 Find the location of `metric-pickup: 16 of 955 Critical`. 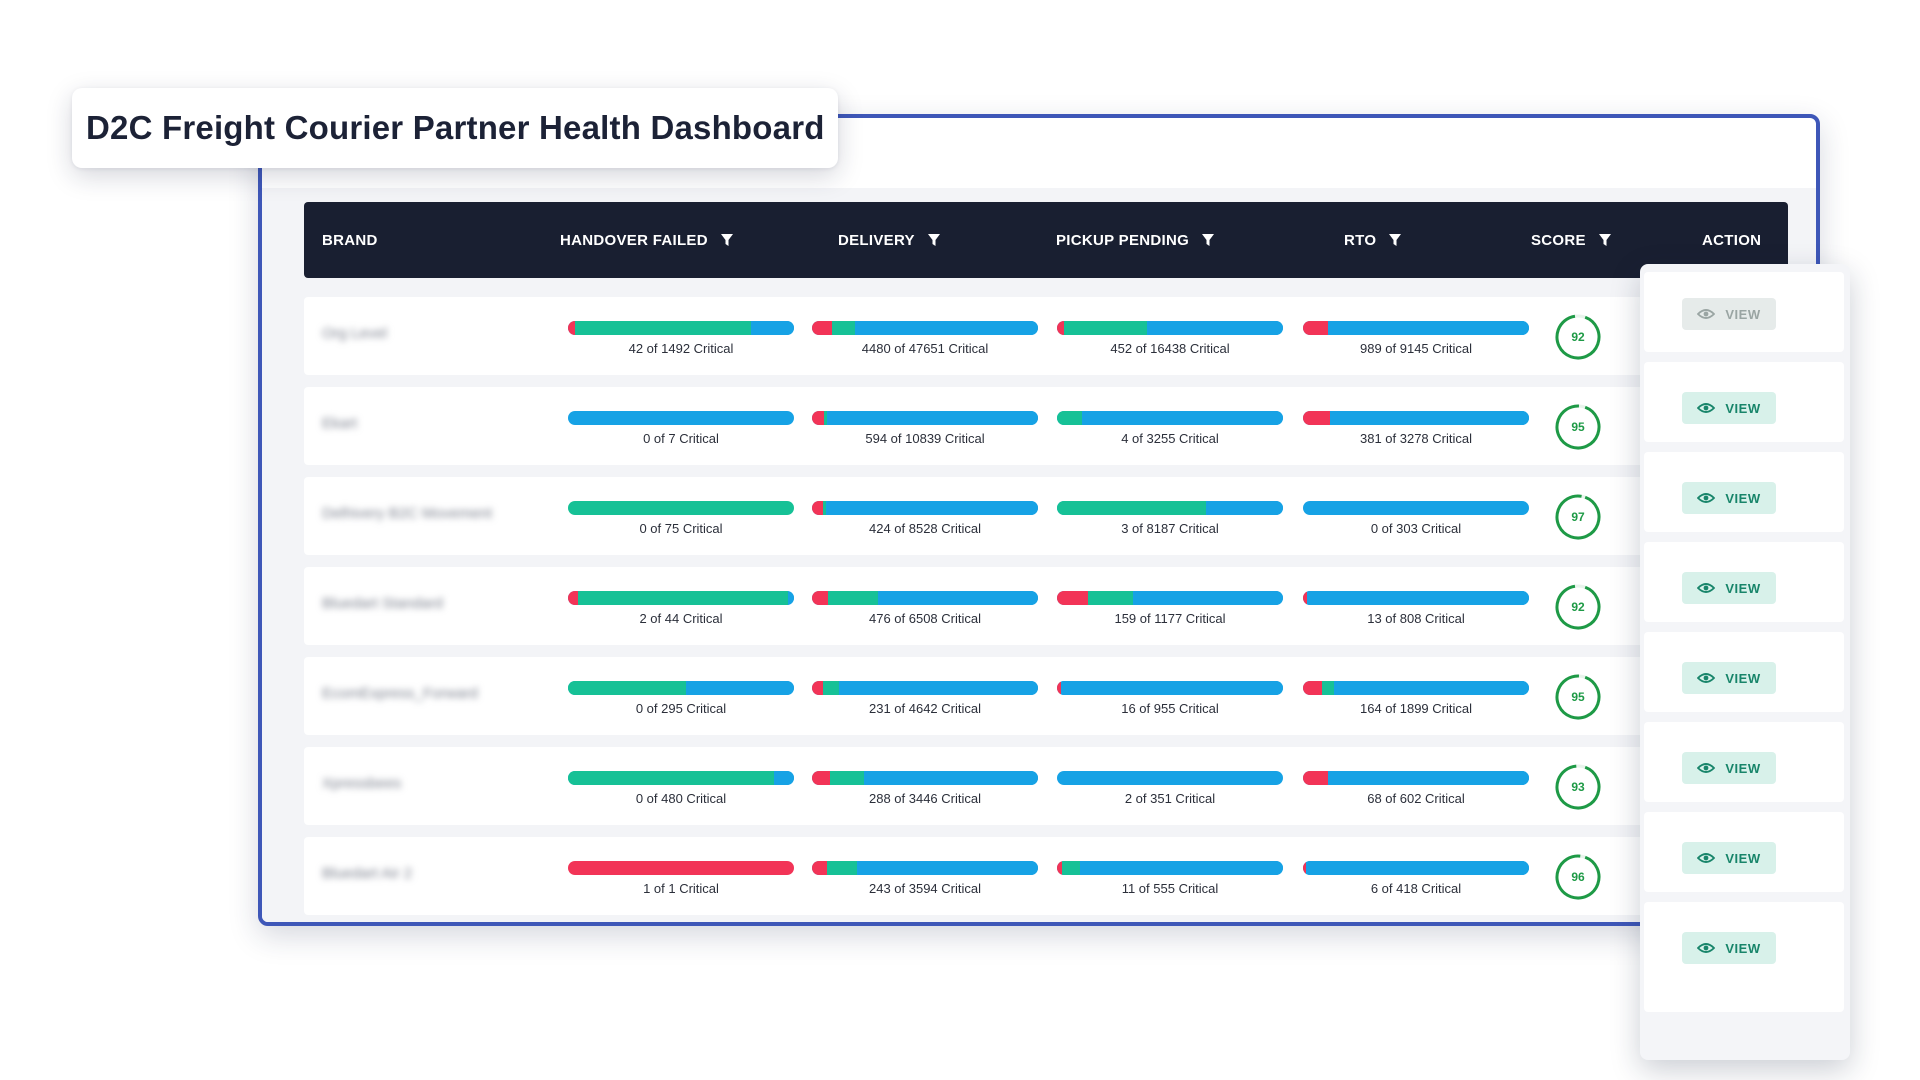

metric-pickup: 16 of 955 Critical is located at coordinates (1170, 701).